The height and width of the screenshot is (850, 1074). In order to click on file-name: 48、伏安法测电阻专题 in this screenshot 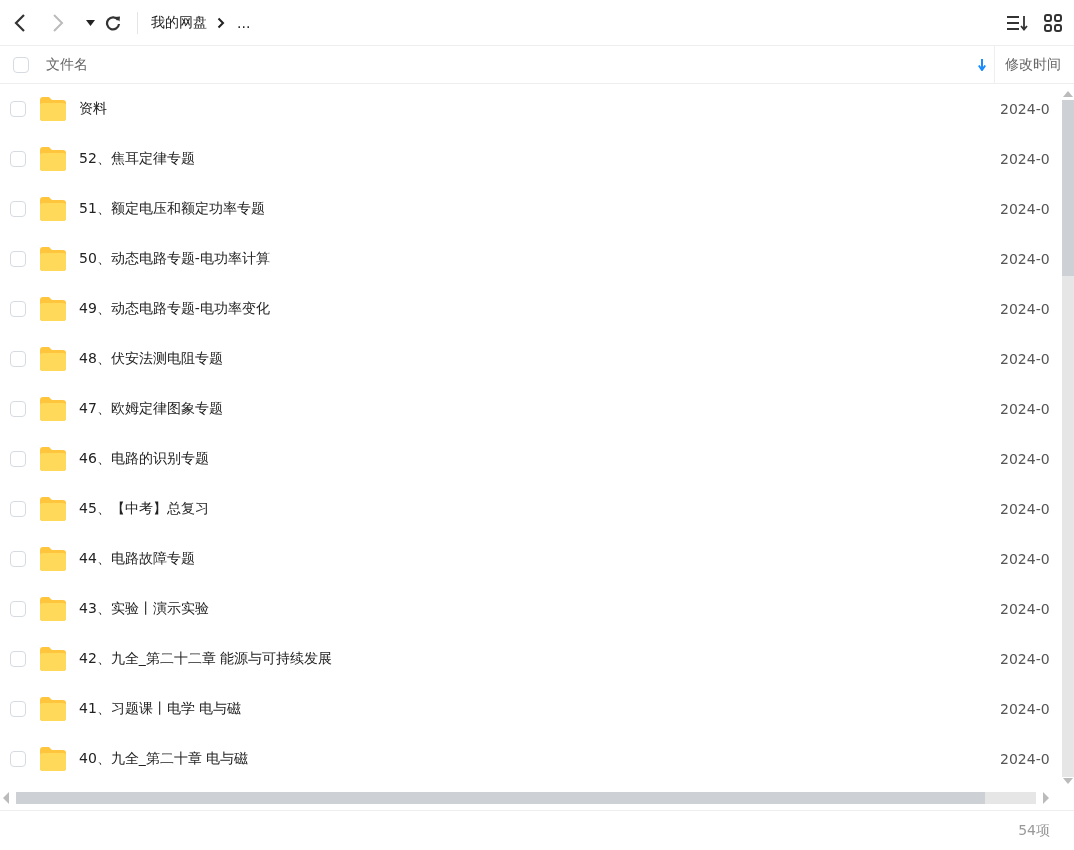, I will do `click(539, 359)`.